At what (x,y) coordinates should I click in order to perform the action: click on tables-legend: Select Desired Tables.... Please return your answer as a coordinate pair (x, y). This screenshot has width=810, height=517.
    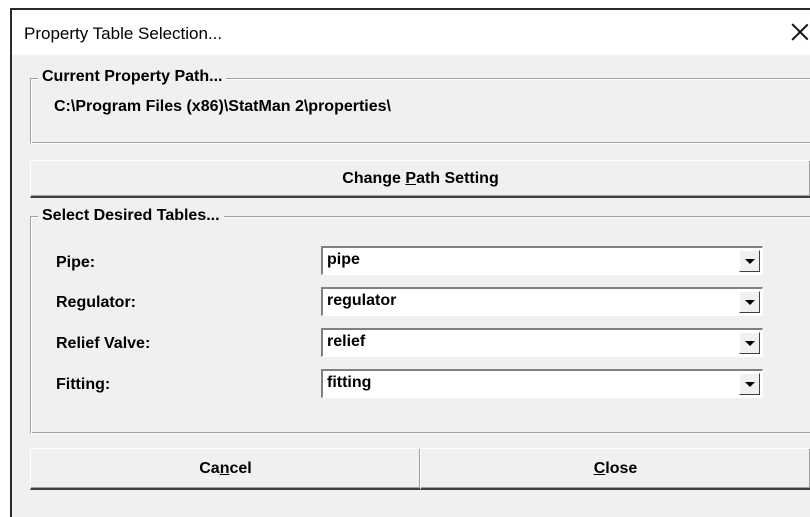
    Looking at the image, I should click on (131, 216).